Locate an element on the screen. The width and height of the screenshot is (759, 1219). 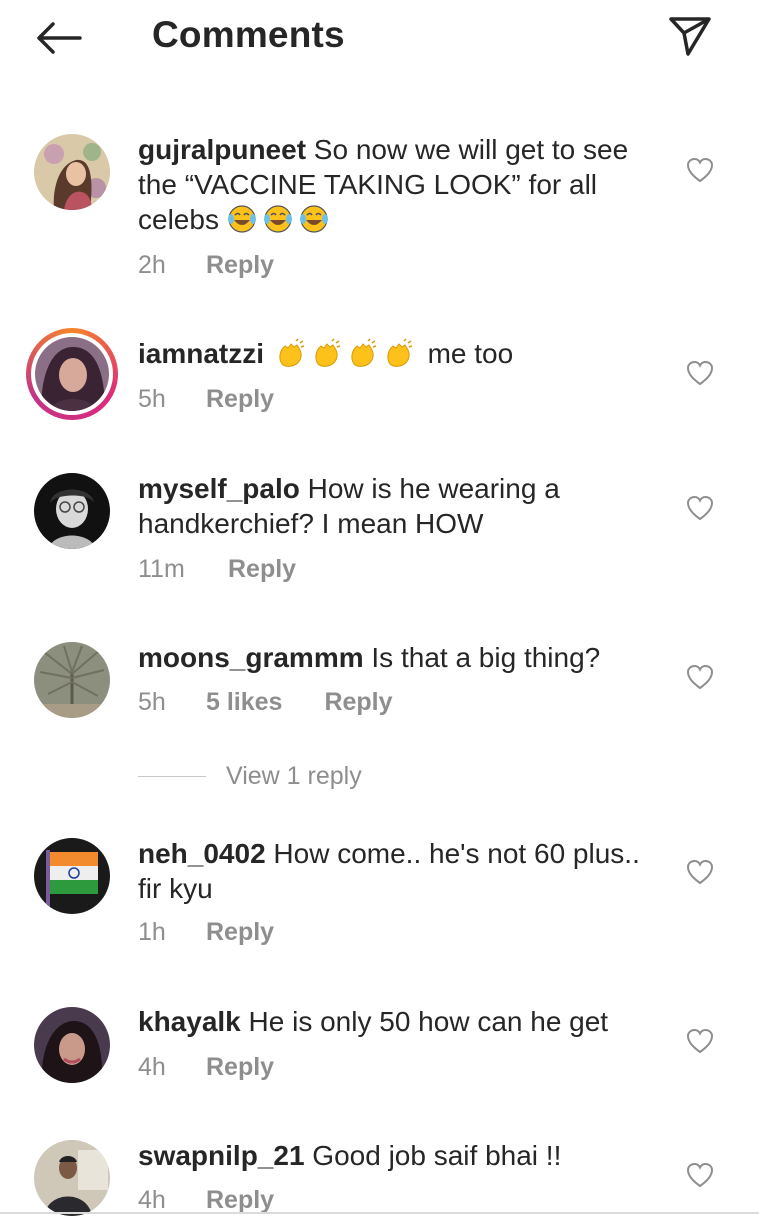
comment-meta: 1h Reply is located at coordinates (206, 932).